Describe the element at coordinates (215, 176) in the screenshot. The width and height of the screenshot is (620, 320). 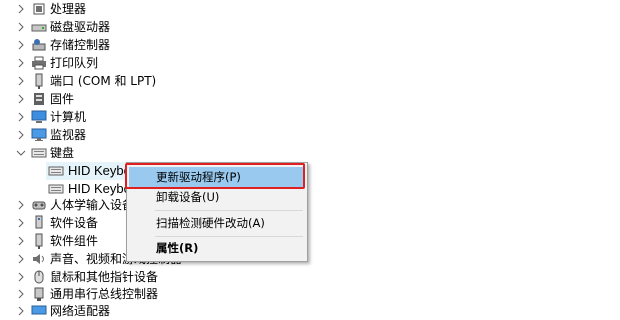
I see `annotation-highlight-box` at that location.